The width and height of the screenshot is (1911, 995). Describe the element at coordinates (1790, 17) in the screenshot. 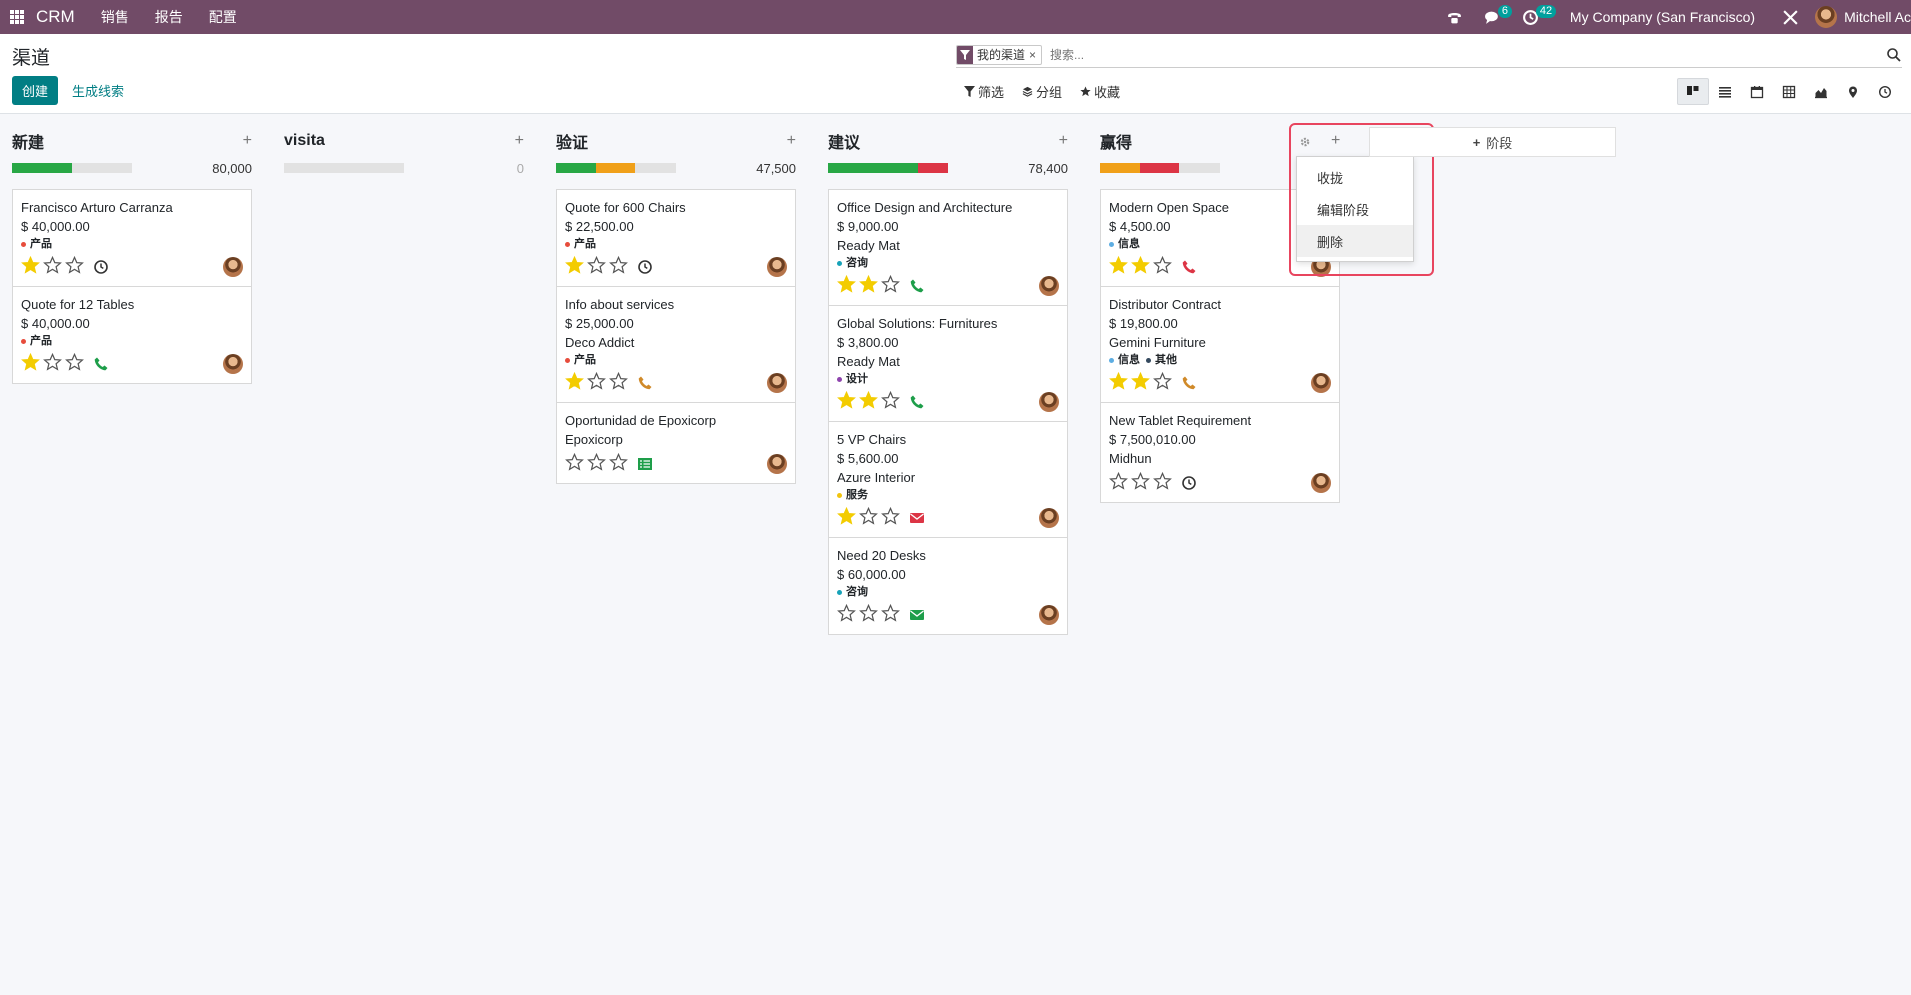

I see `debug-tools-icon` at that location.